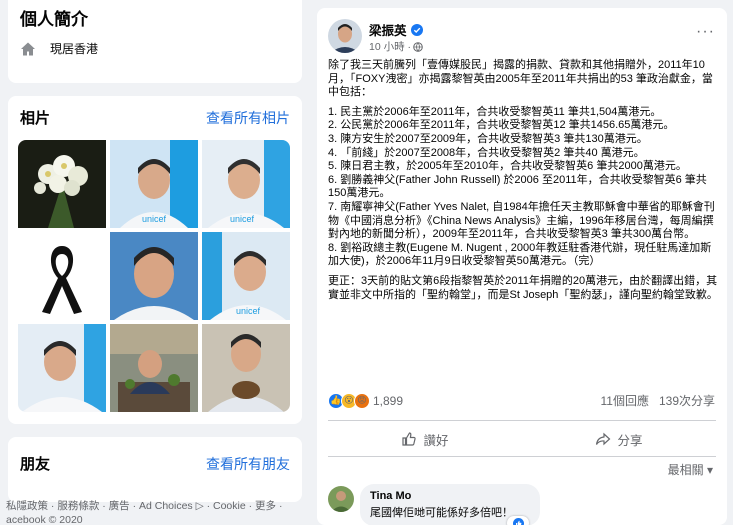 The width and height of the screenshot is (733, 525). I want to click on comments-count: 11個回應, so click(624, 401).